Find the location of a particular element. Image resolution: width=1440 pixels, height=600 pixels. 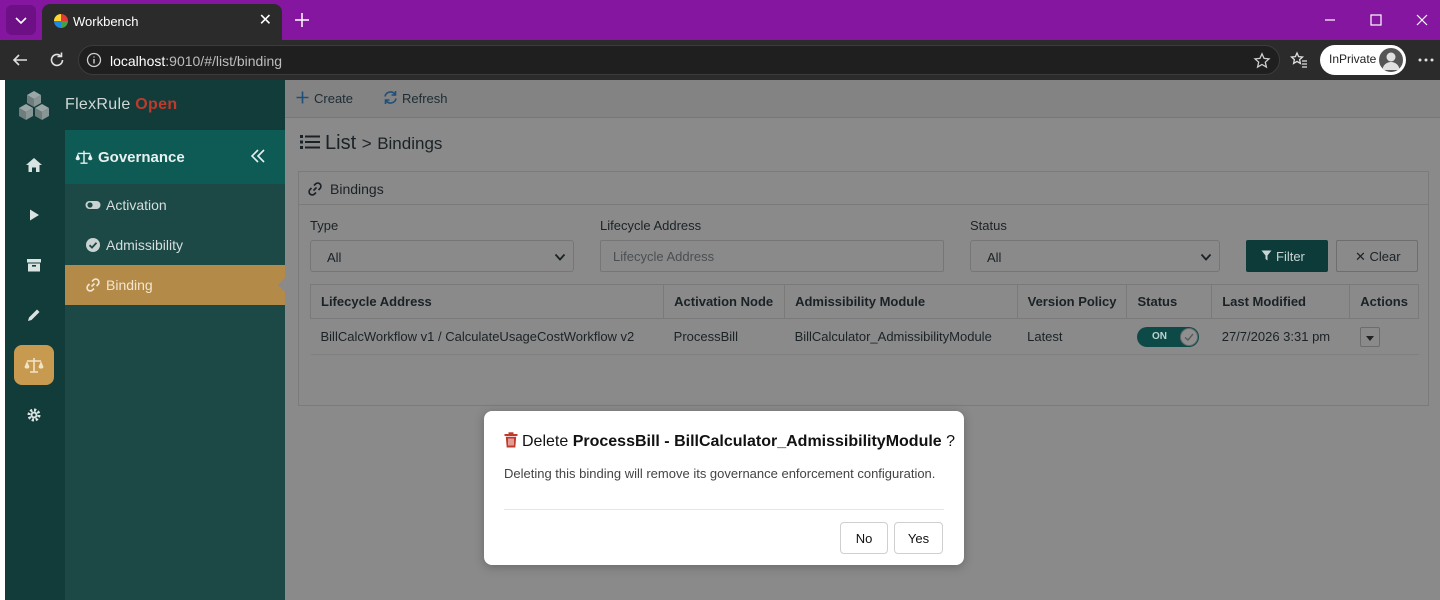

browser-navbar: localhost:9010/#/list/binding InPrivate is located at coordinates (720, 60).